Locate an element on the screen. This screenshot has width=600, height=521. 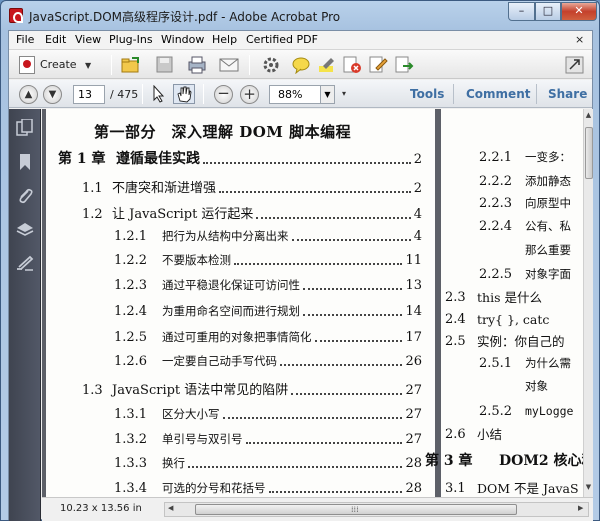
toc-chapter: 第 3 章 DOM2 核心和 is located at coordinates (504, 461).